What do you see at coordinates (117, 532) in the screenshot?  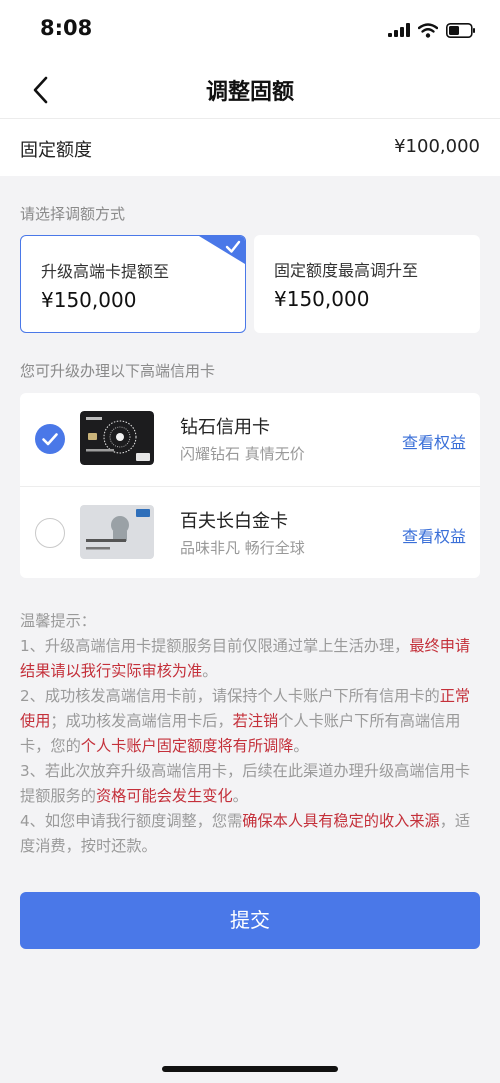 I see `centurion-card-image` at bounding box center [117, 532].